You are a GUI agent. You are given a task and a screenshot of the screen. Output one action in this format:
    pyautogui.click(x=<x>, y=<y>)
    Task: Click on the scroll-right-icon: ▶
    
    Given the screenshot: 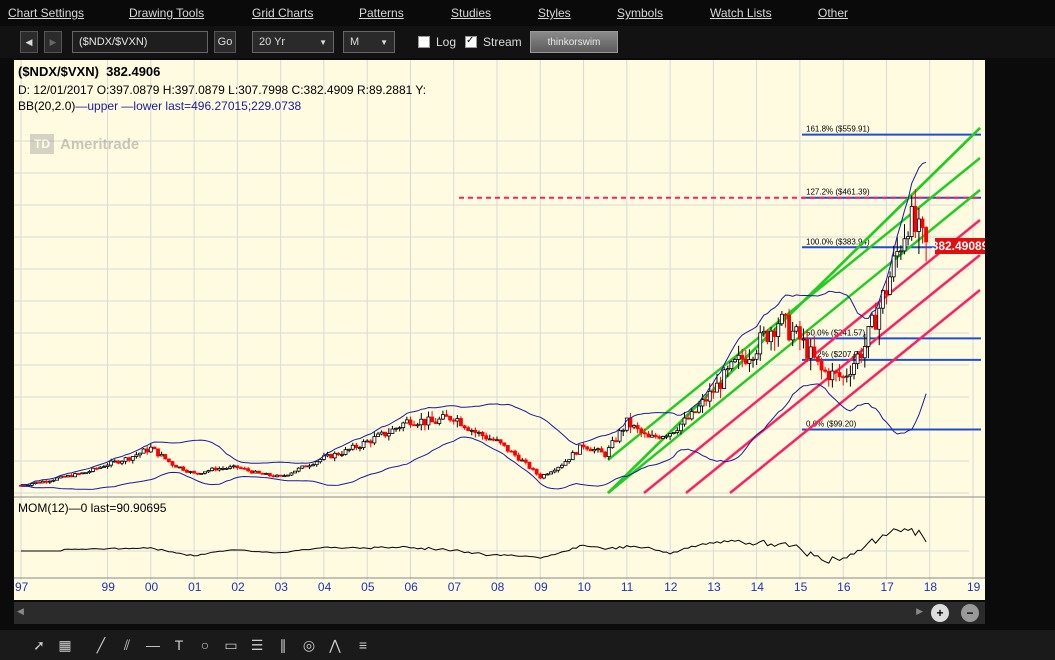 What is the action you would take?
    pyautogui.click(x=919, y=611)
    